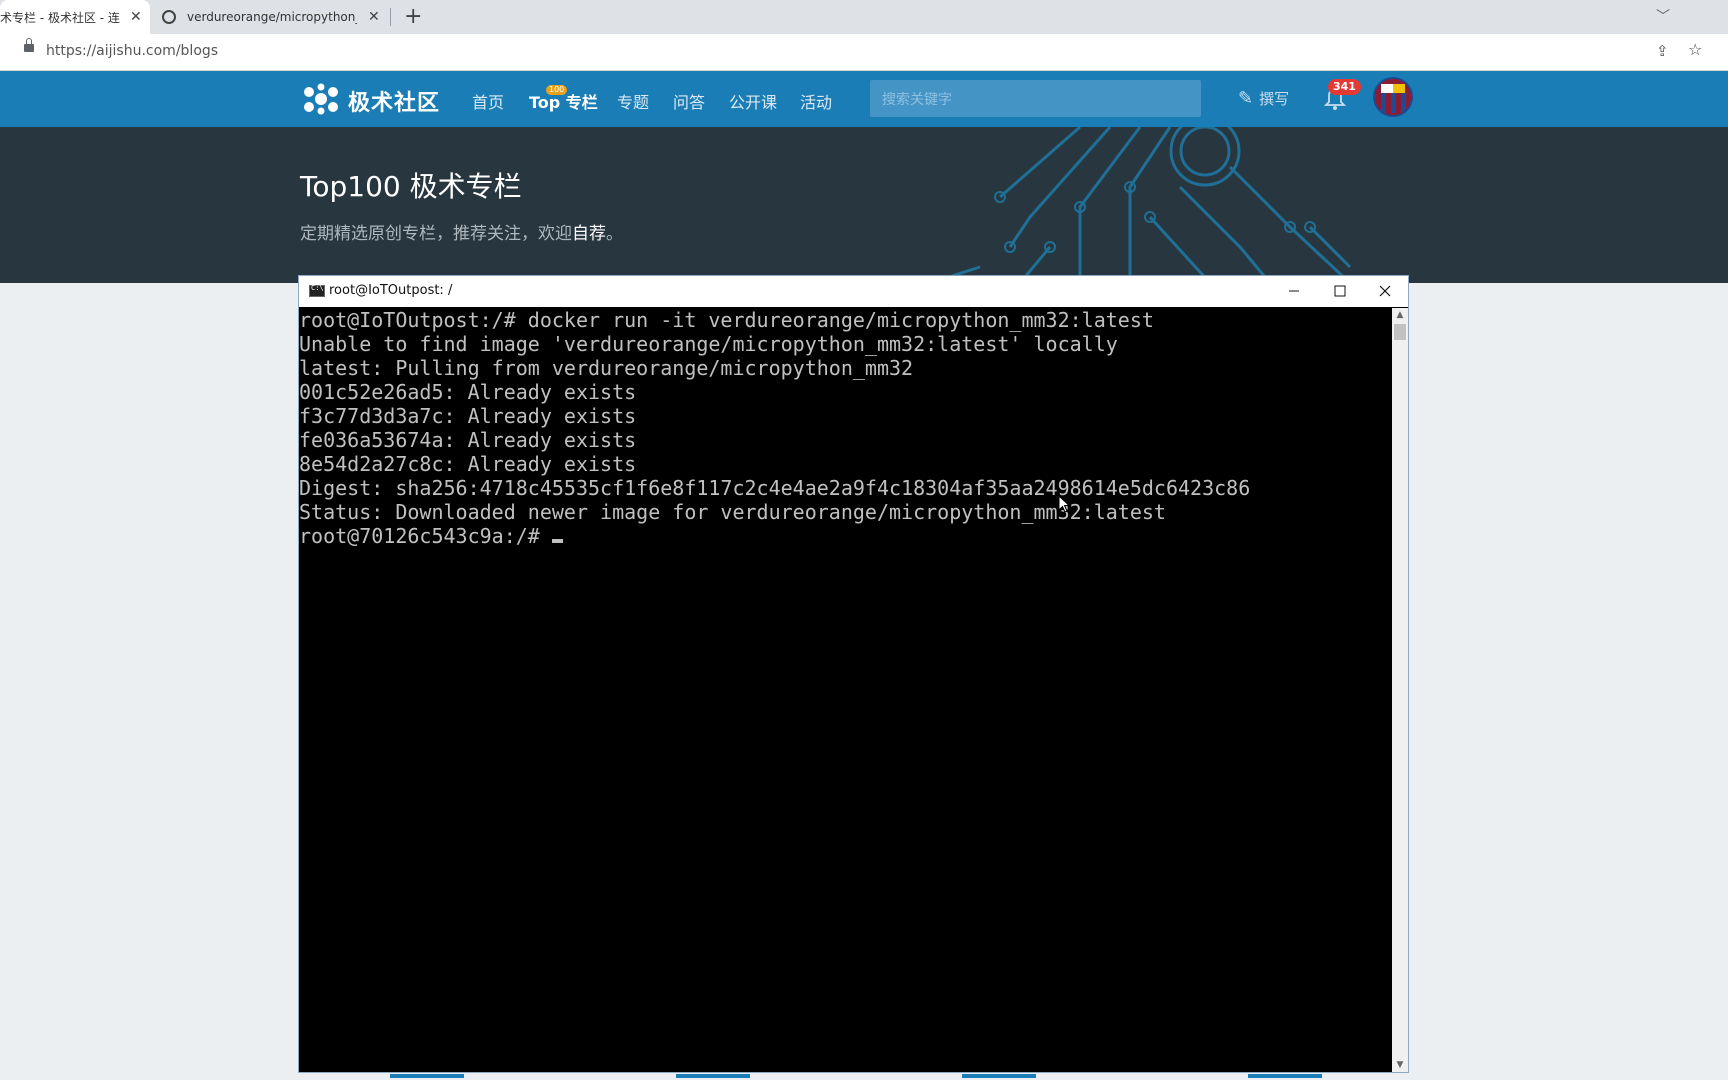  What do you see at coordinates (1246, 98) in the screenshot?
I see `edit-icon: ✎` at bounding box center [1246, 98].